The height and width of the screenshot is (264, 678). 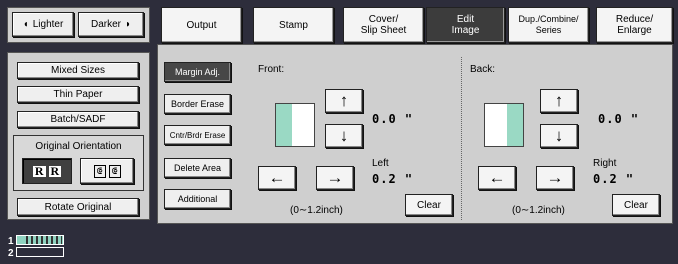 What do you see at coordinates (40, 247) in the screenshot?
I see `job-queue-icon` at bounding box center [40, 247].